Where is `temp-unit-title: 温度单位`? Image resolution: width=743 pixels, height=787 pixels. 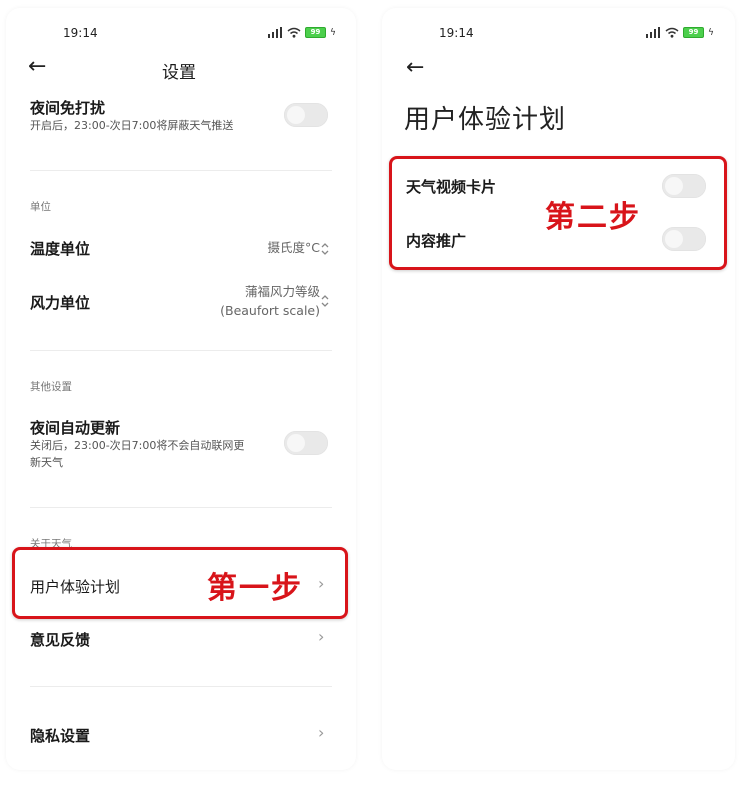
temp-unit-title: 温度单位 is located at coordinates (60, 249).